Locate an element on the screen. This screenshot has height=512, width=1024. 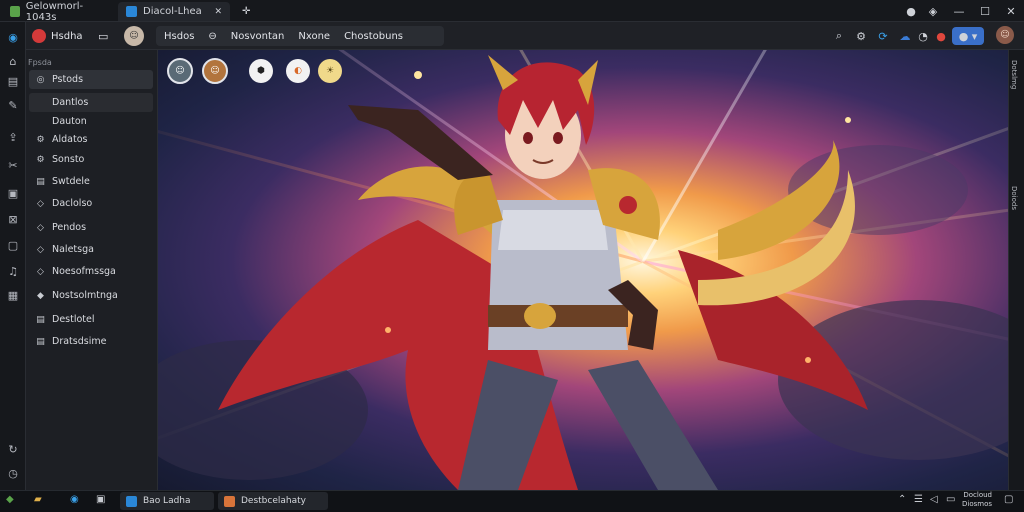
edit-icon: ✎ is located at coordinates (13, 105).